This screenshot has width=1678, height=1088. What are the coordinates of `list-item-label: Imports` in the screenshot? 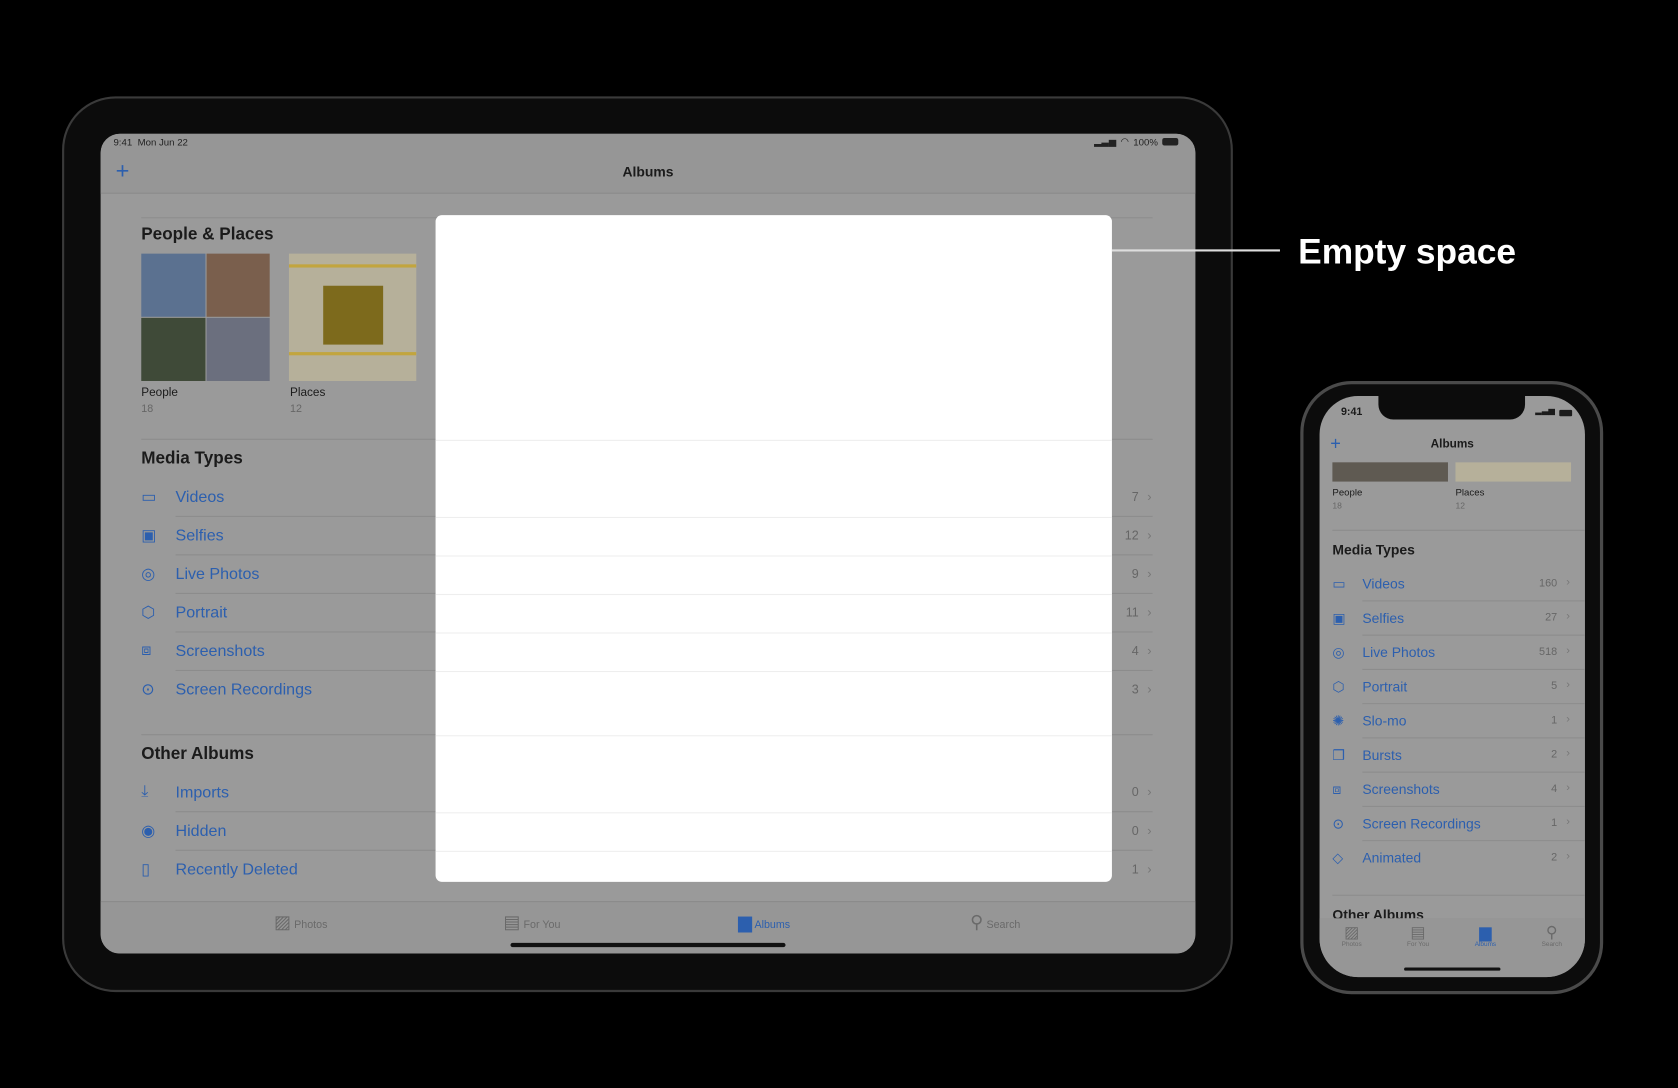 It's located at (202, 792).